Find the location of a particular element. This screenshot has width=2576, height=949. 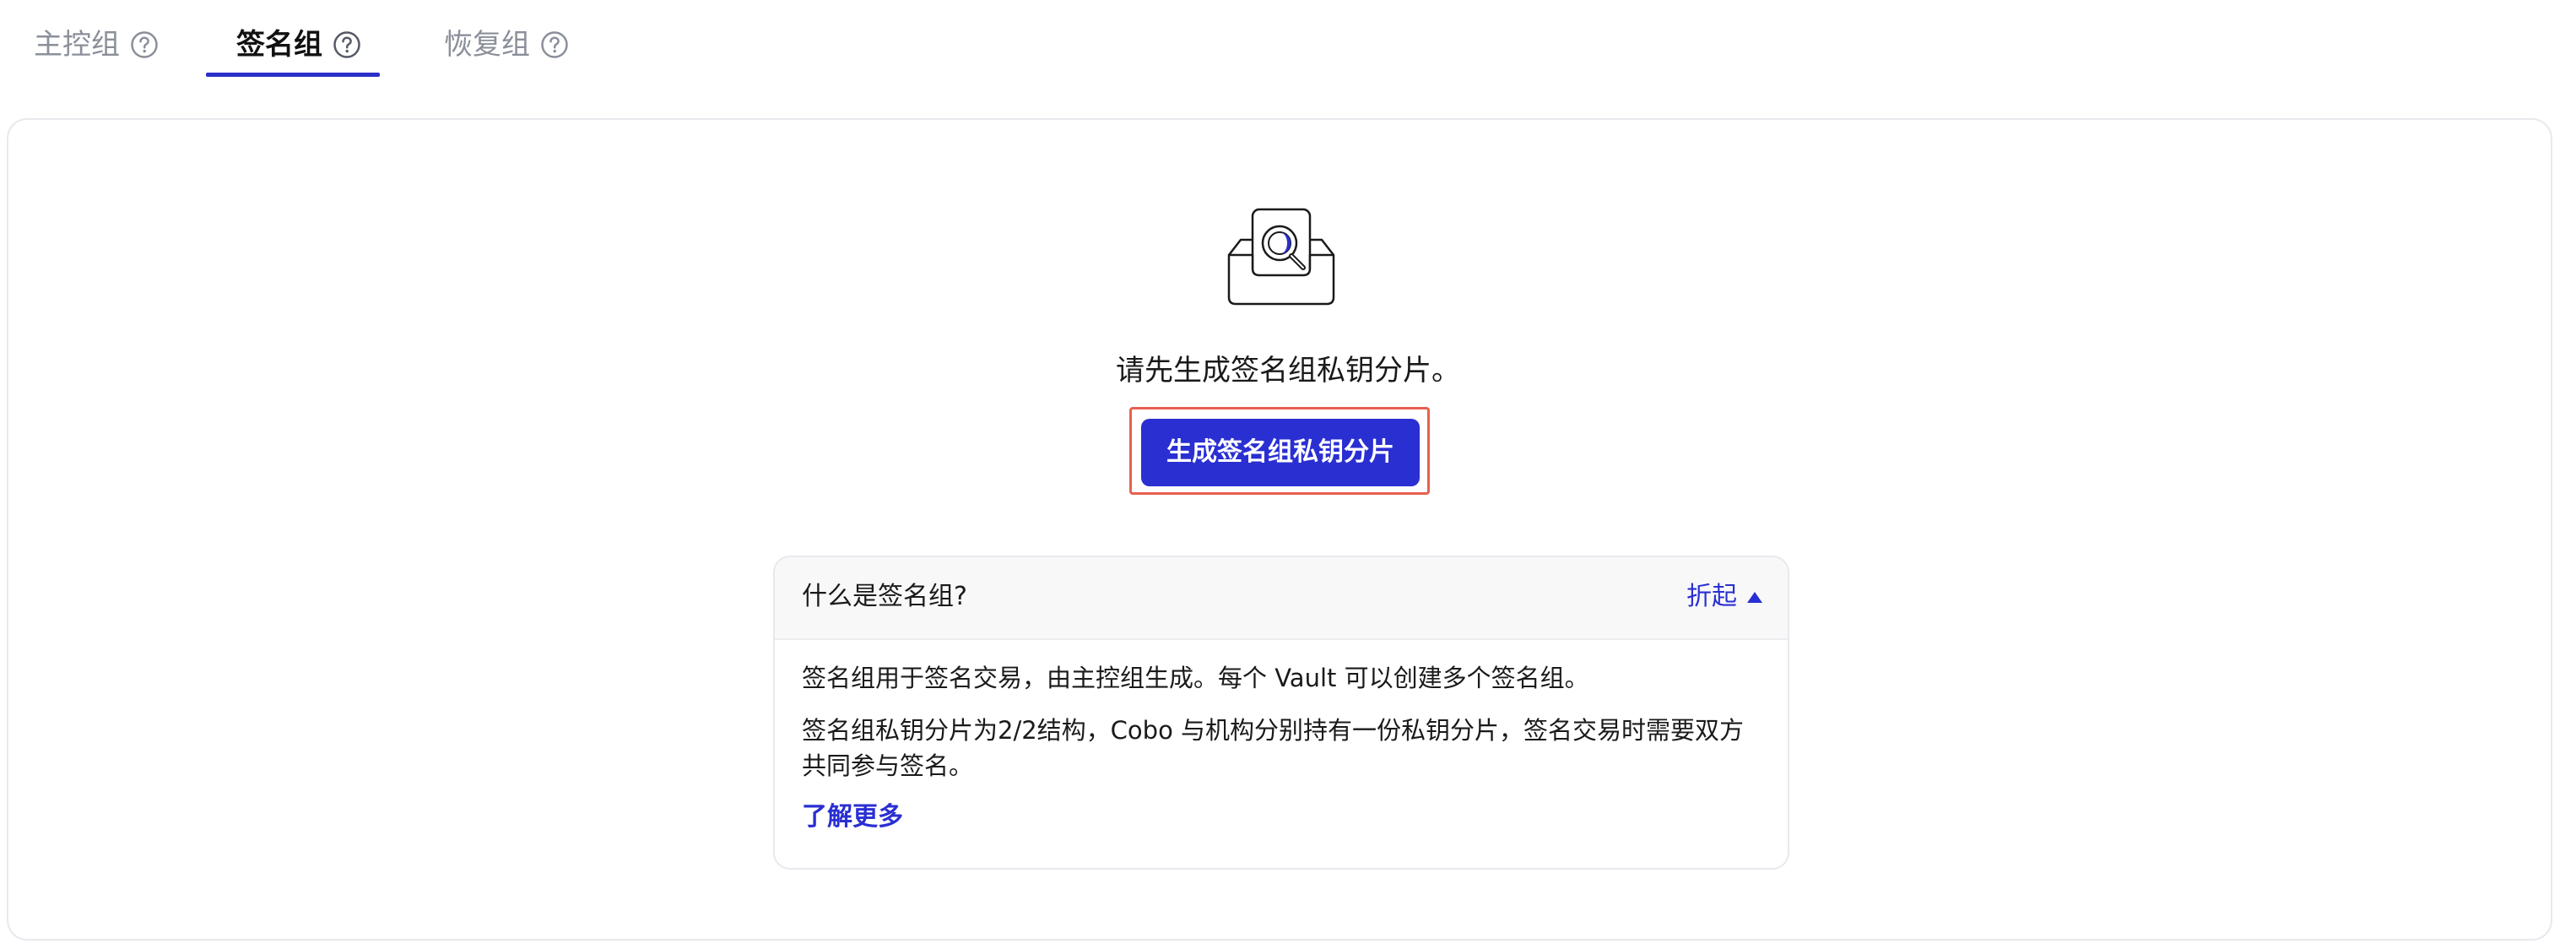

caret-up-icon is located at coordinates (1754, 597).